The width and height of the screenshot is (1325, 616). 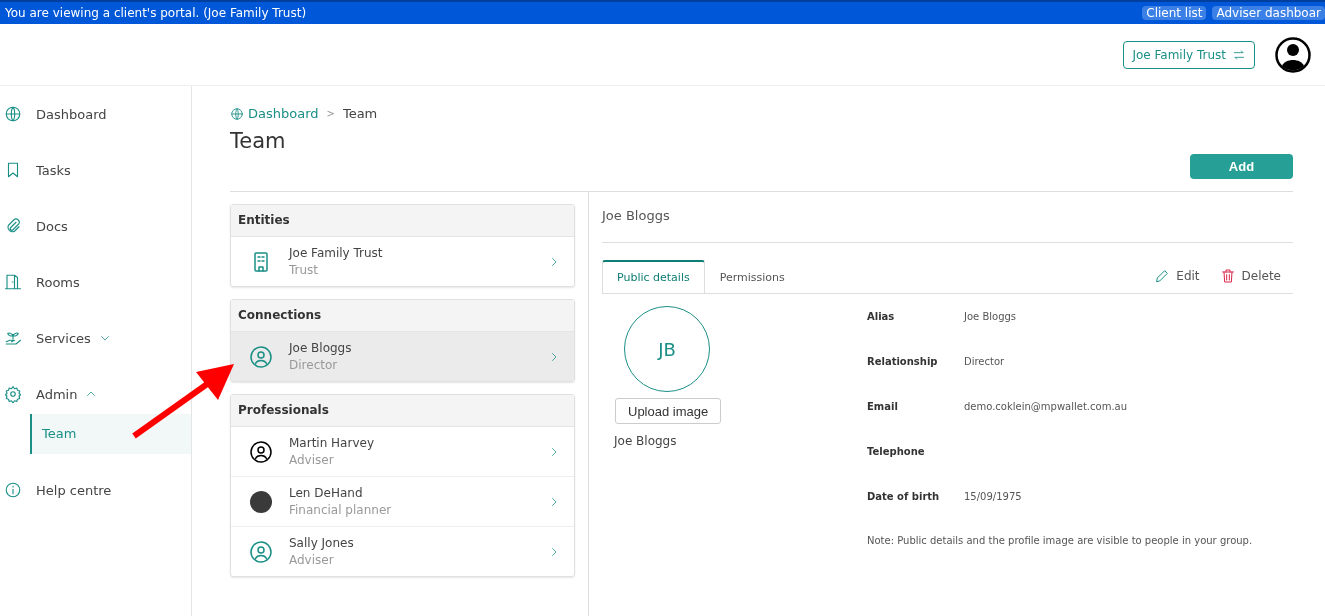 I want to click on plant-hand-icon, so click(x=13, y=338).